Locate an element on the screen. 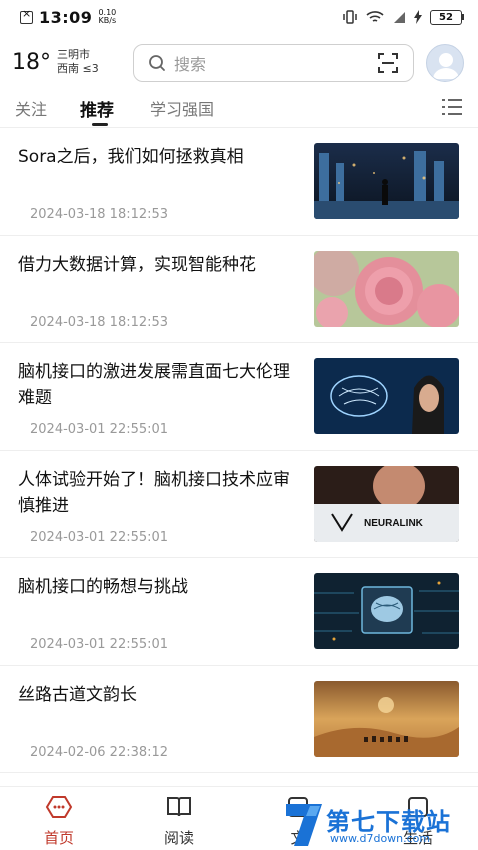  tab-follow: 关注 is located at coordinates (31, 108).